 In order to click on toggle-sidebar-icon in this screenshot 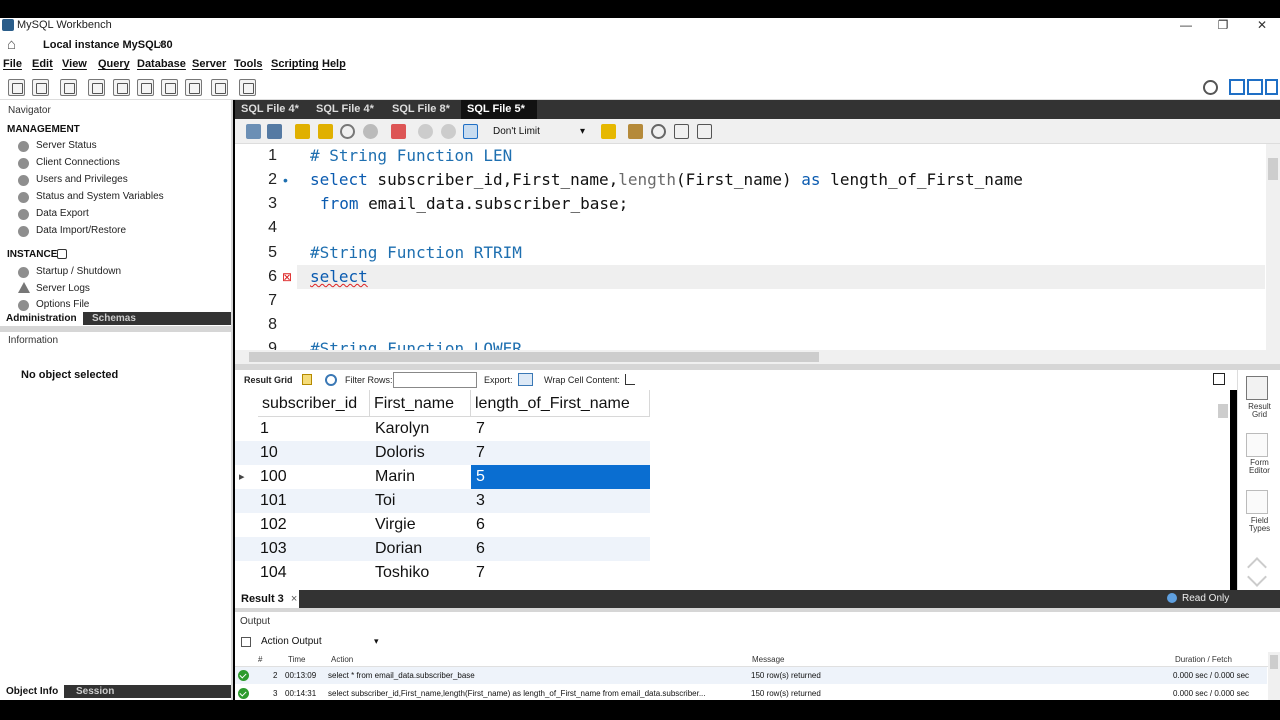, I will do `click(1237, 87)`.